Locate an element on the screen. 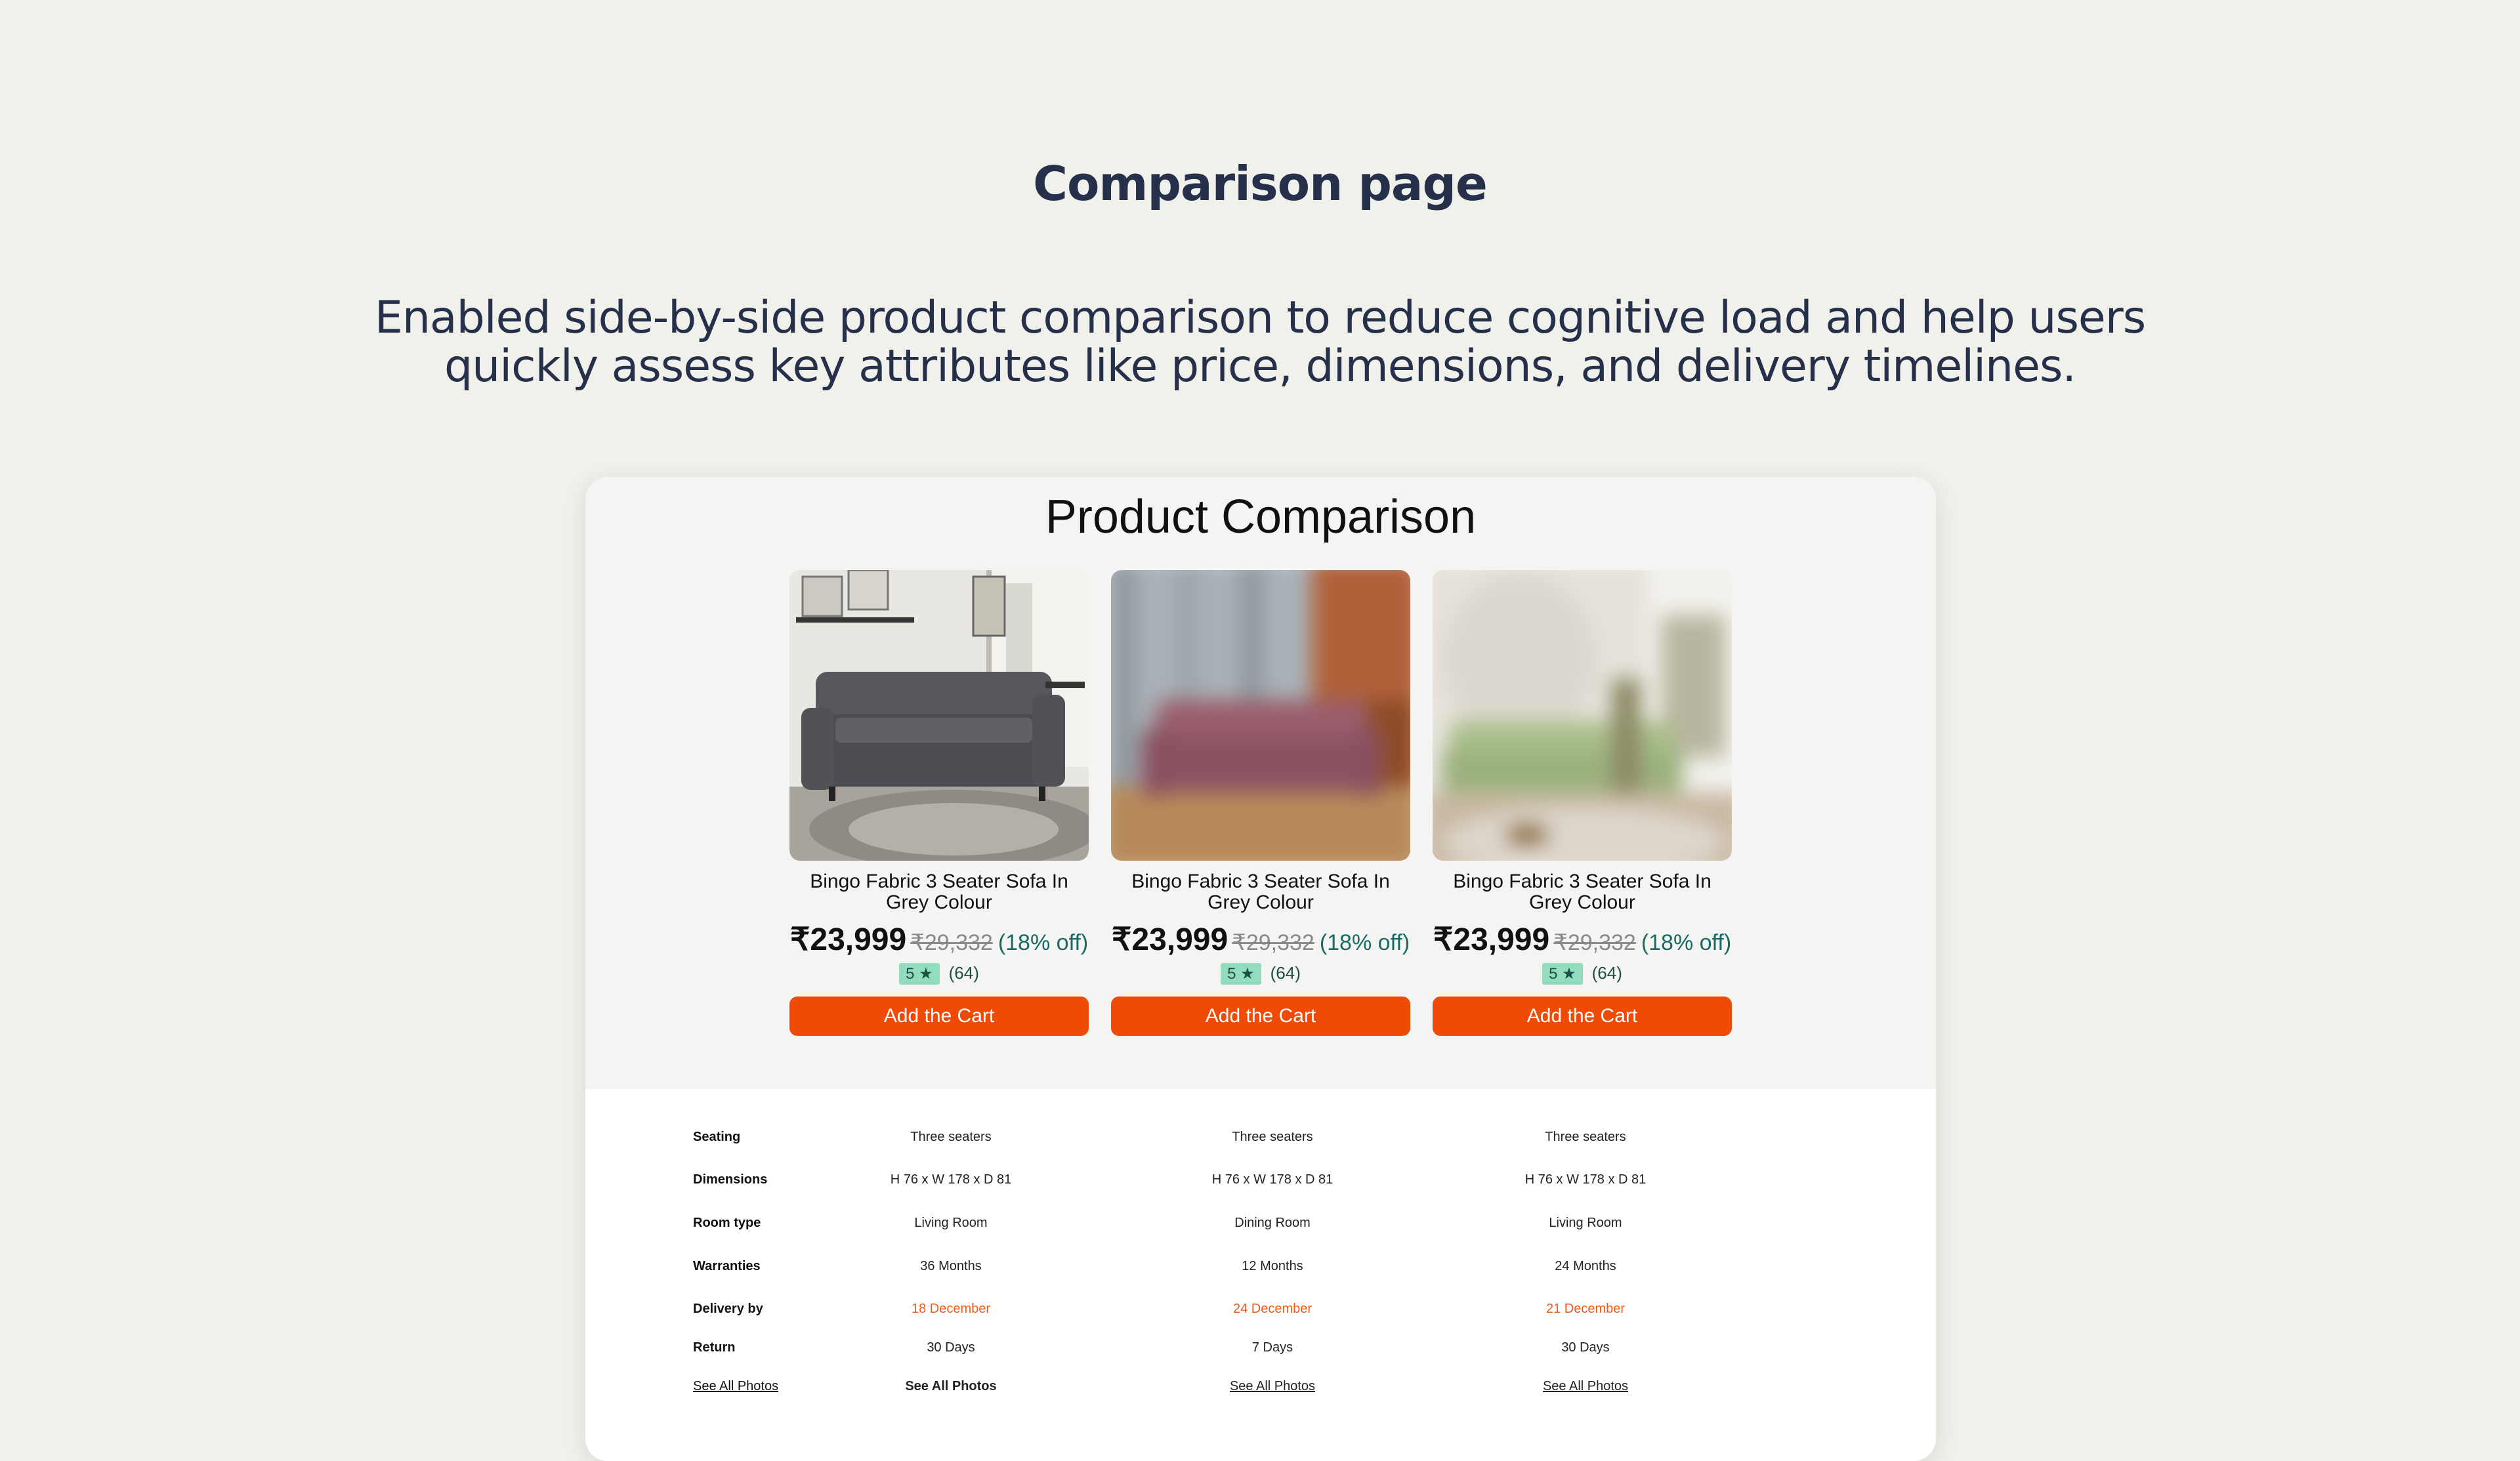 The height and width of the screenshot is (1461, 2520). card-title: Product Comparison is located at coordinates (1261, 517).